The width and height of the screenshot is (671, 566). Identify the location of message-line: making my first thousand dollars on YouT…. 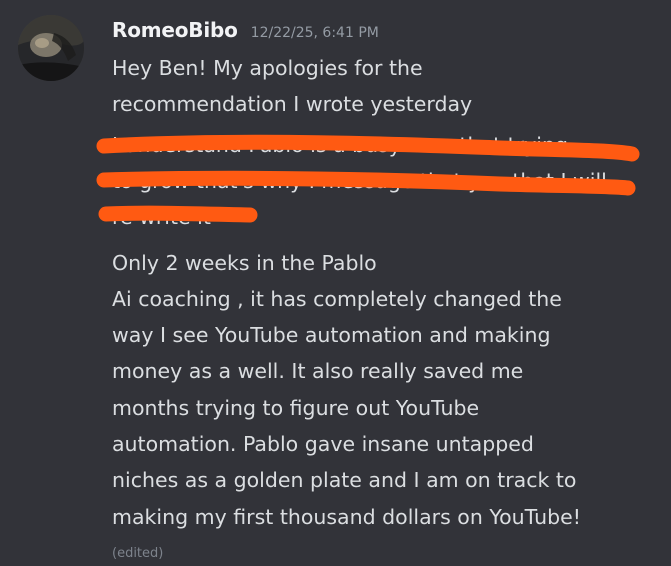
(346, 517).